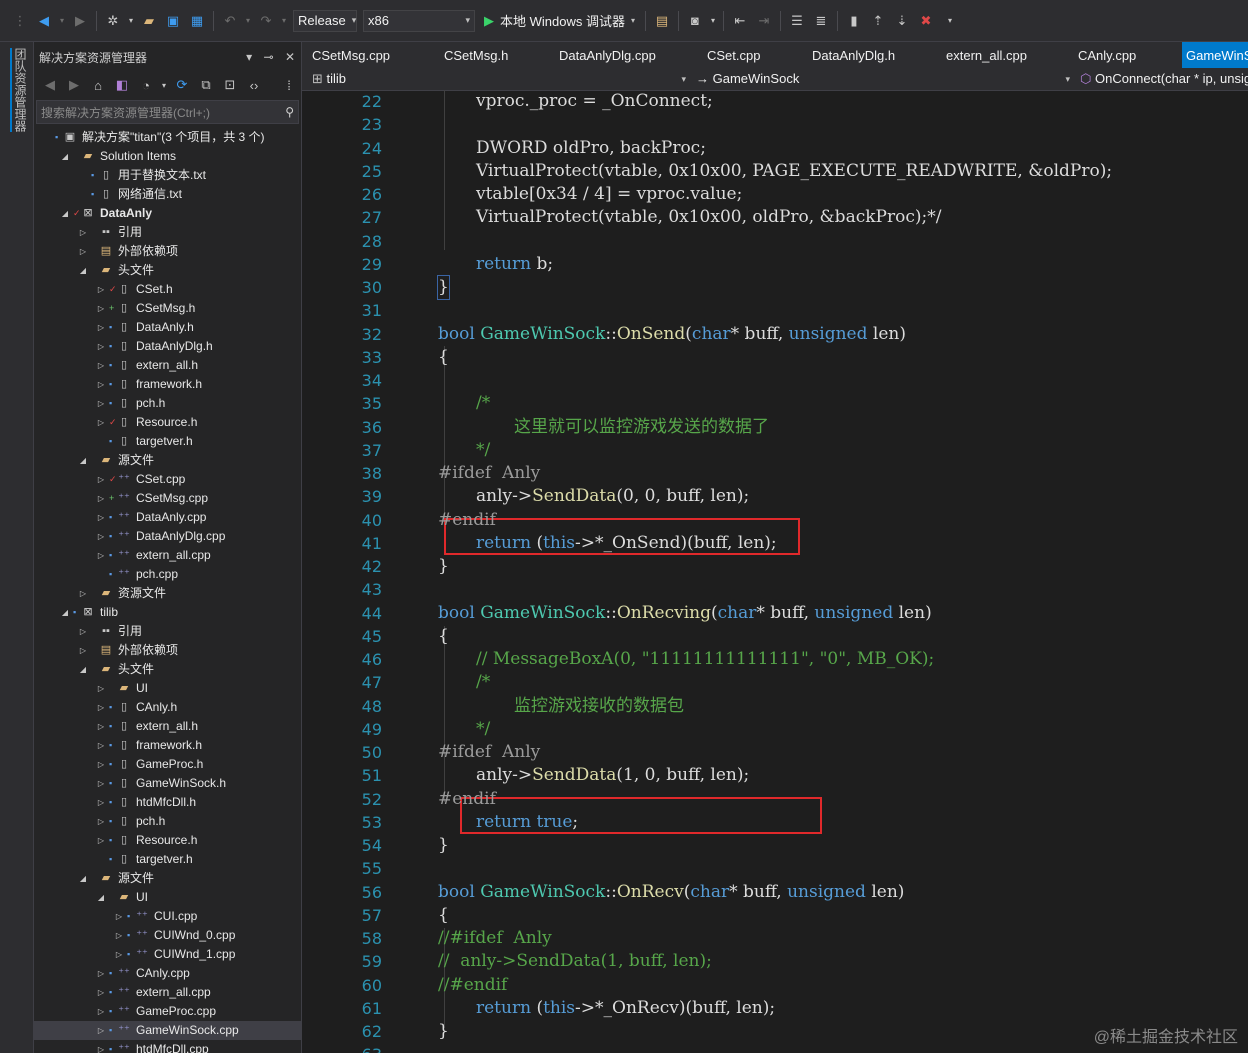  I want to click on tree-node: ▷ ▰ 资源文件, so click(167, 593).